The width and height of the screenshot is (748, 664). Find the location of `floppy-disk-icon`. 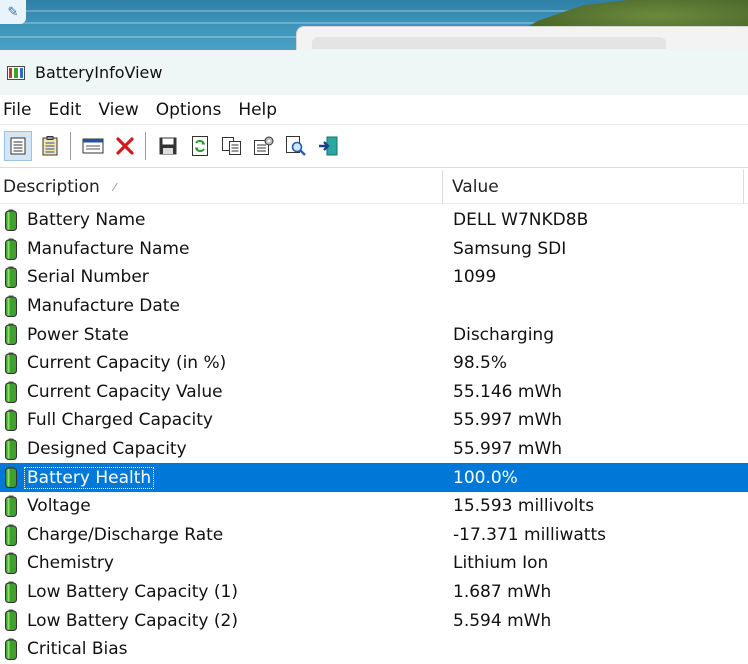

floppy-disk-icon is located at coordinates (168, 146).